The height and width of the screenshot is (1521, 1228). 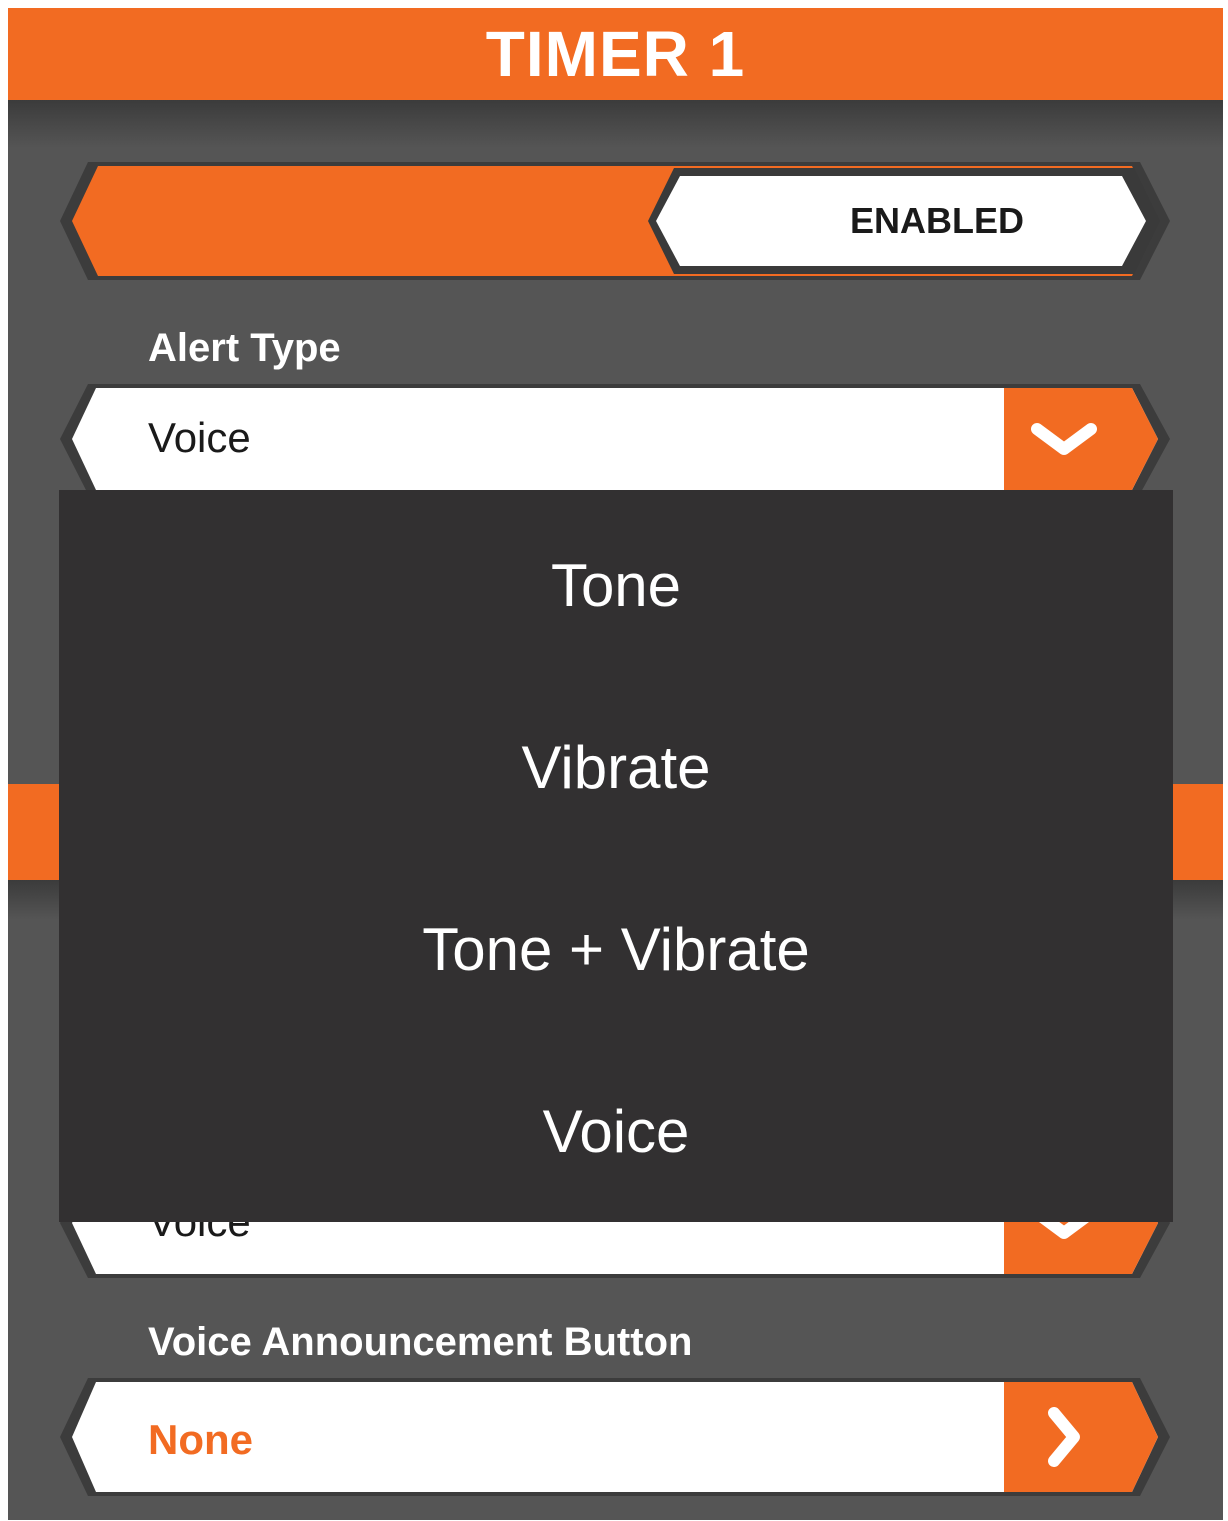 What do you see at coordinates (616, 585) in the screenshot?
I see `menu-option-tone: Tone` at bounding box center [616, 585].